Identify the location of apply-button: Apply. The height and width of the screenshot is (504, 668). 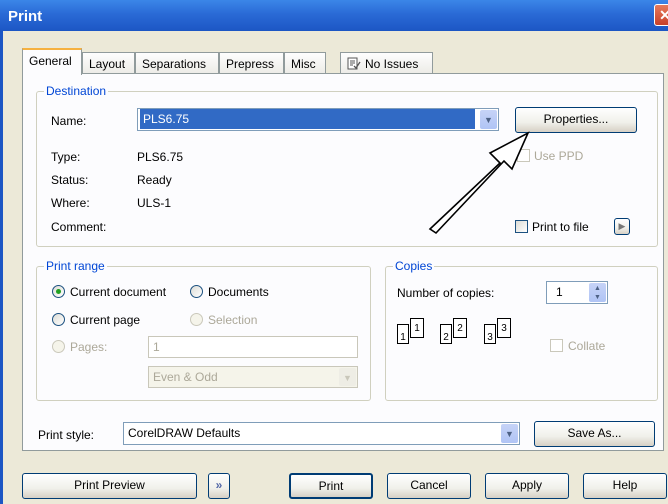
(527, 486).